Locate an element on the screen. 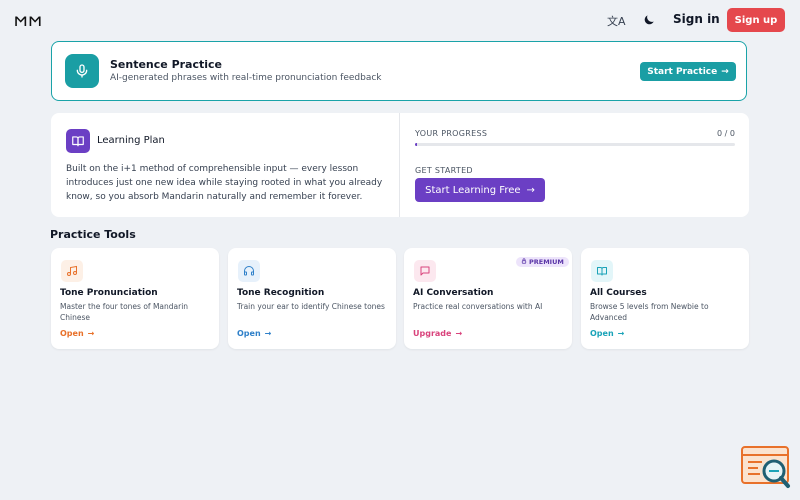  start-learning-label: Start Learning Free is located at coordinates (473, 190).